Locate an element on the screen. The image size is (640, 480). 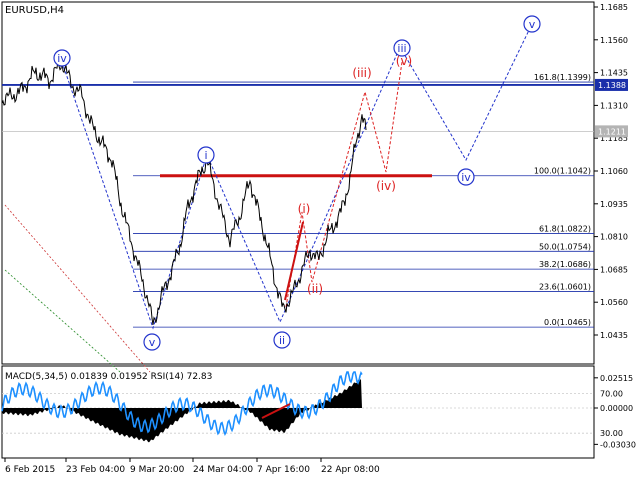
time-label-0: 6 Feb 2015 is located at coordinates (30, 470).